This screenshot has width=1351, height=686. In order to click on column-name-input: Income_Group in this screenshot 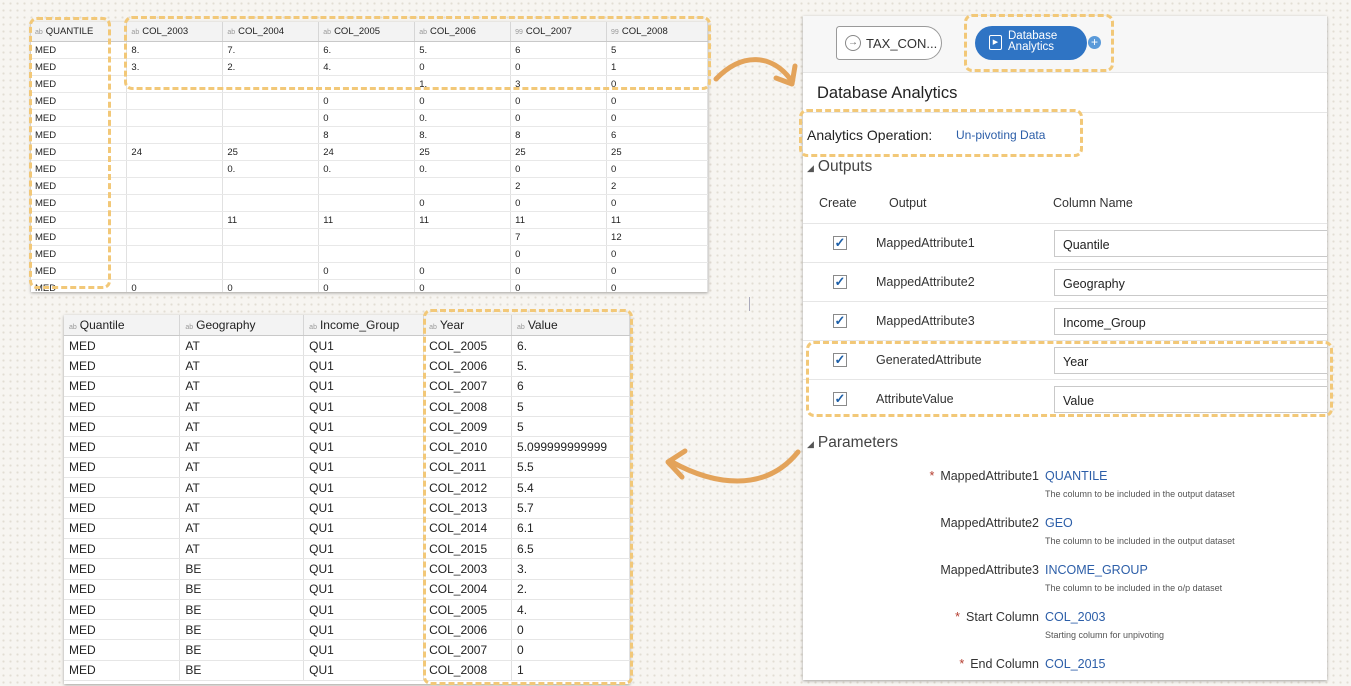, I will do `click(1190, 321)`.